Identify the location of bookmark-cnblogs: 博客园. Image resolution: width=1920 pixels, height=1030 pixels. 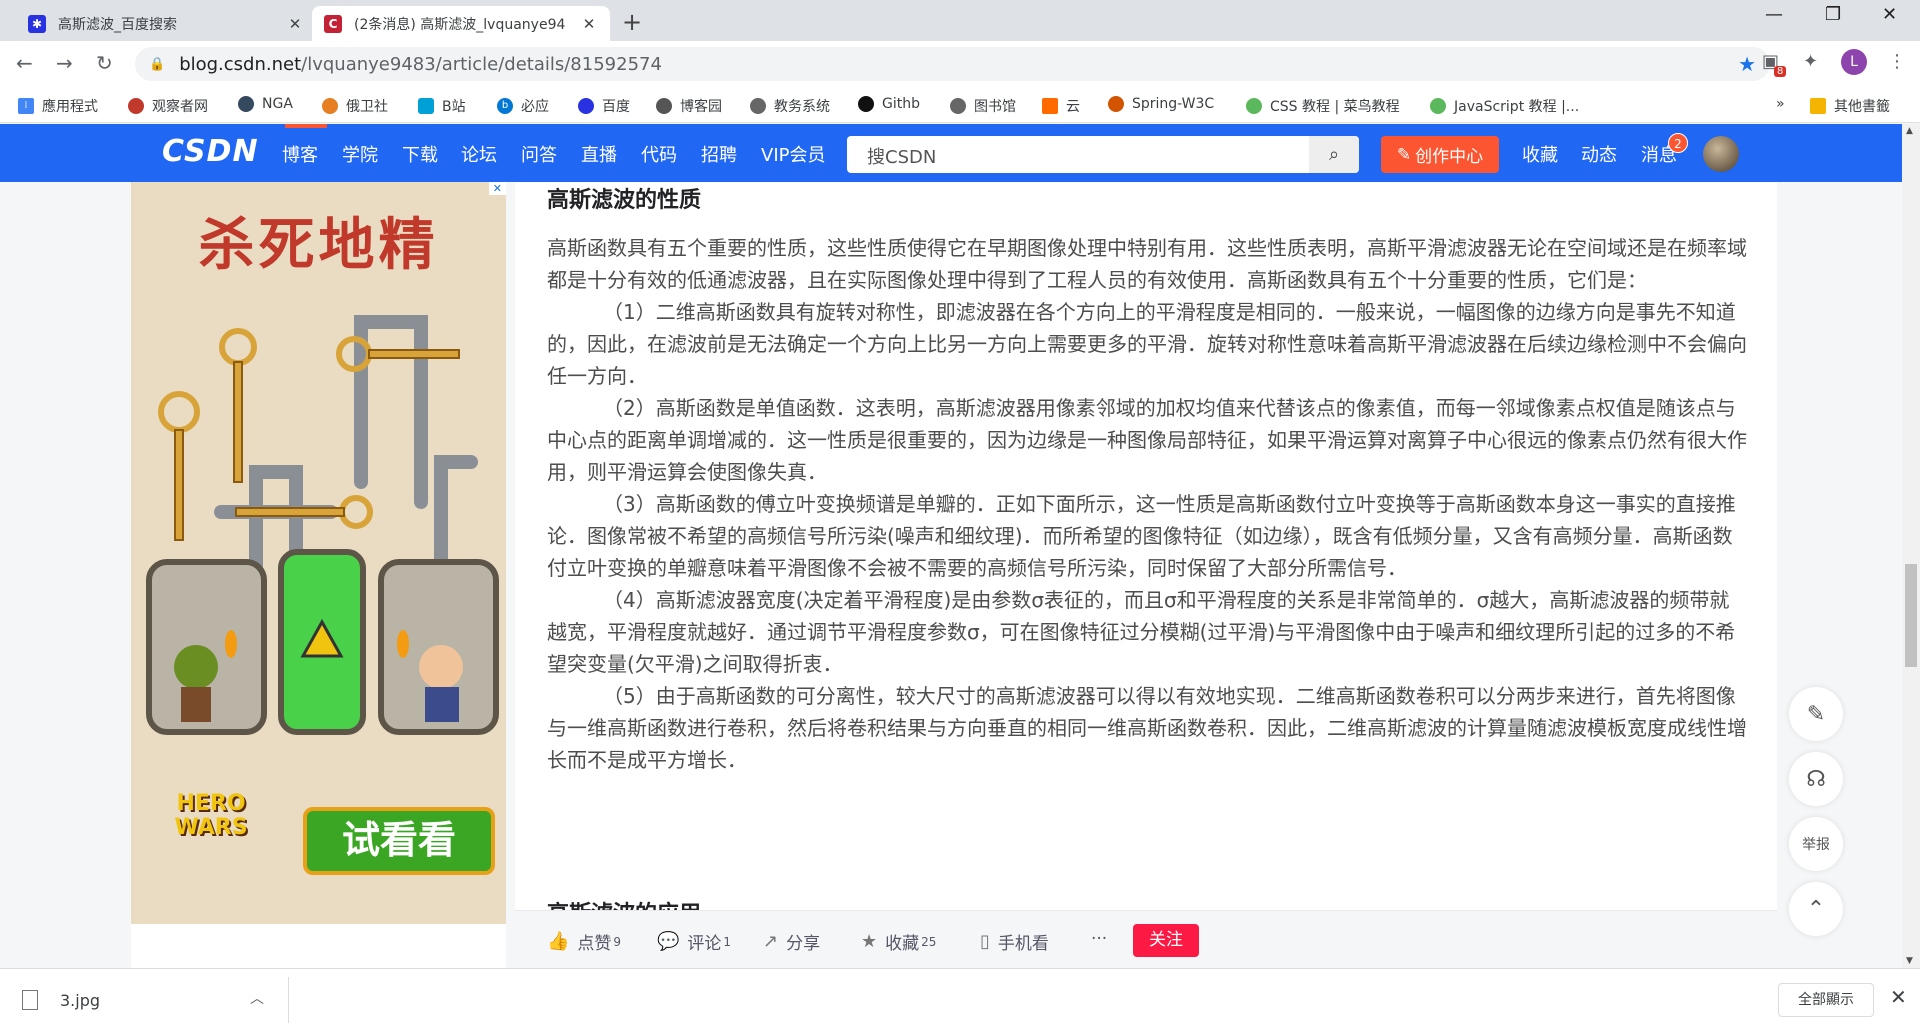
(689, 106).